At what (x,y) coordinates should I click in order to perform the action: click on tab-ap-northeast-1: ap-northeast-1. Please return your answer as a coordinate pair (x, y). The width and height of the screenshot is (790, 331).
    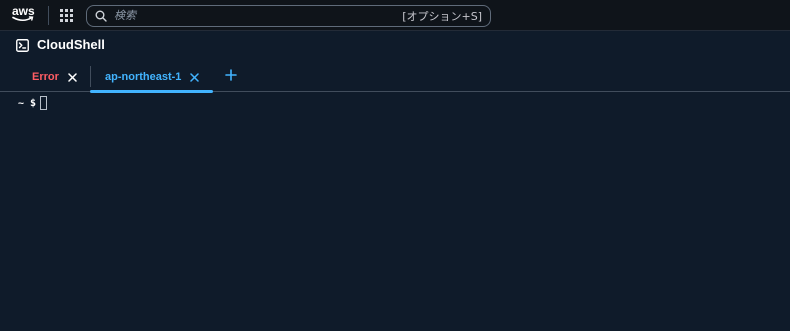
    Looking at the image, I should click on (151, 77).